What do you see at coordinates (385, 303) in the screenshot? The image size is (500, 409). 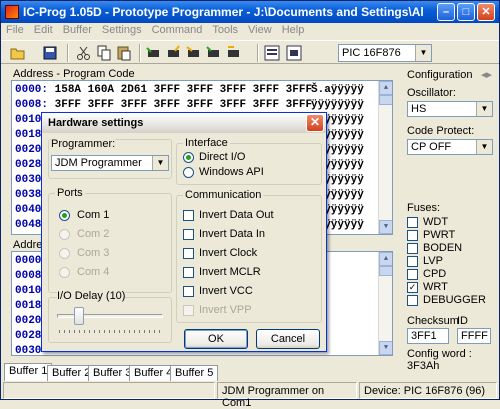 I see `data-scrollbar: ▲ ▼` at bounding box center [385, 303].